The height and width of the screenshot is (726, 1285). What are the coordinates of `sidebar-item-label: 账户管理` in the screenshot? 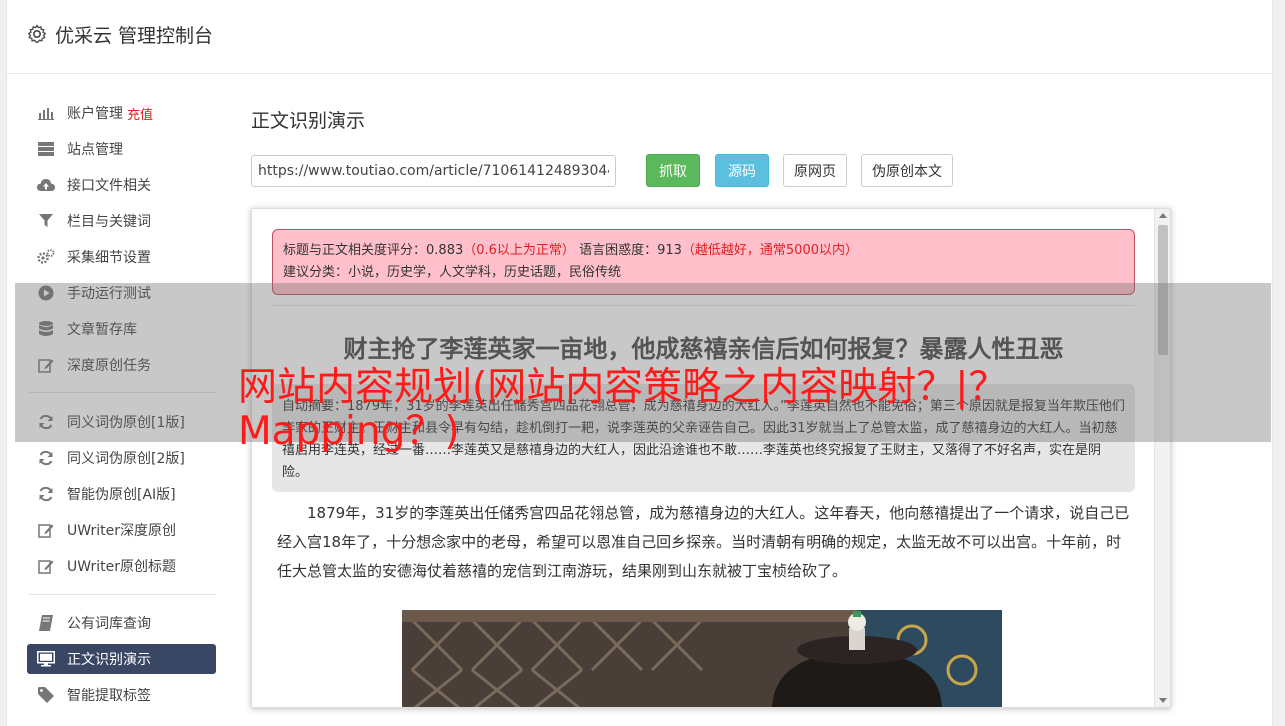 It's located at (95, 114).